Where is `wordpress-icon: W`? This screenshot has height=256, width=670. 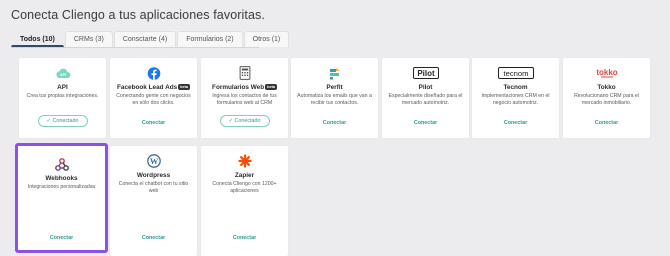 wordpress-icon: W is located at coordinates (153, 161).